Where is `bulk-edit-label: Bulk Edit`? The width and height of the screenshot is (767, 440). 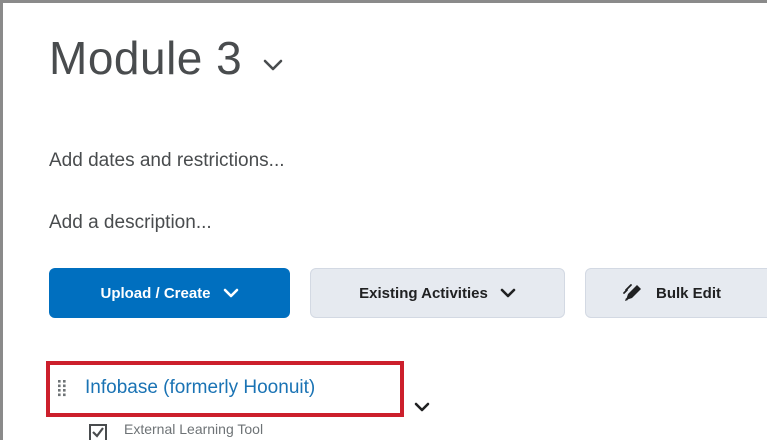
bulk-edit-label: Bulk Edit is located at coordinates (689, 293).